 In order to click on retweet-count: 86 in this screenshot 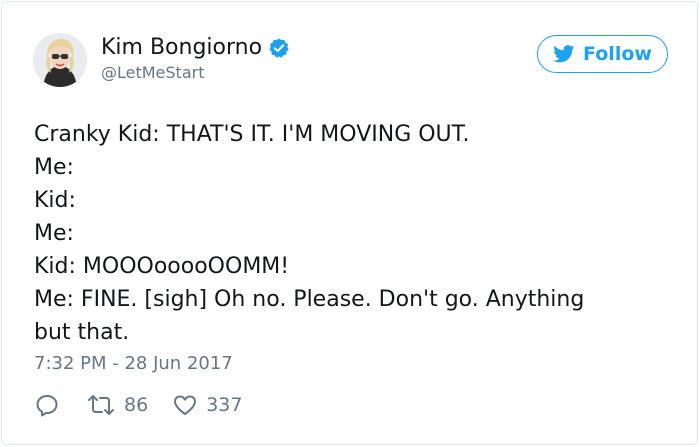, I will do `click(136, 405)`.